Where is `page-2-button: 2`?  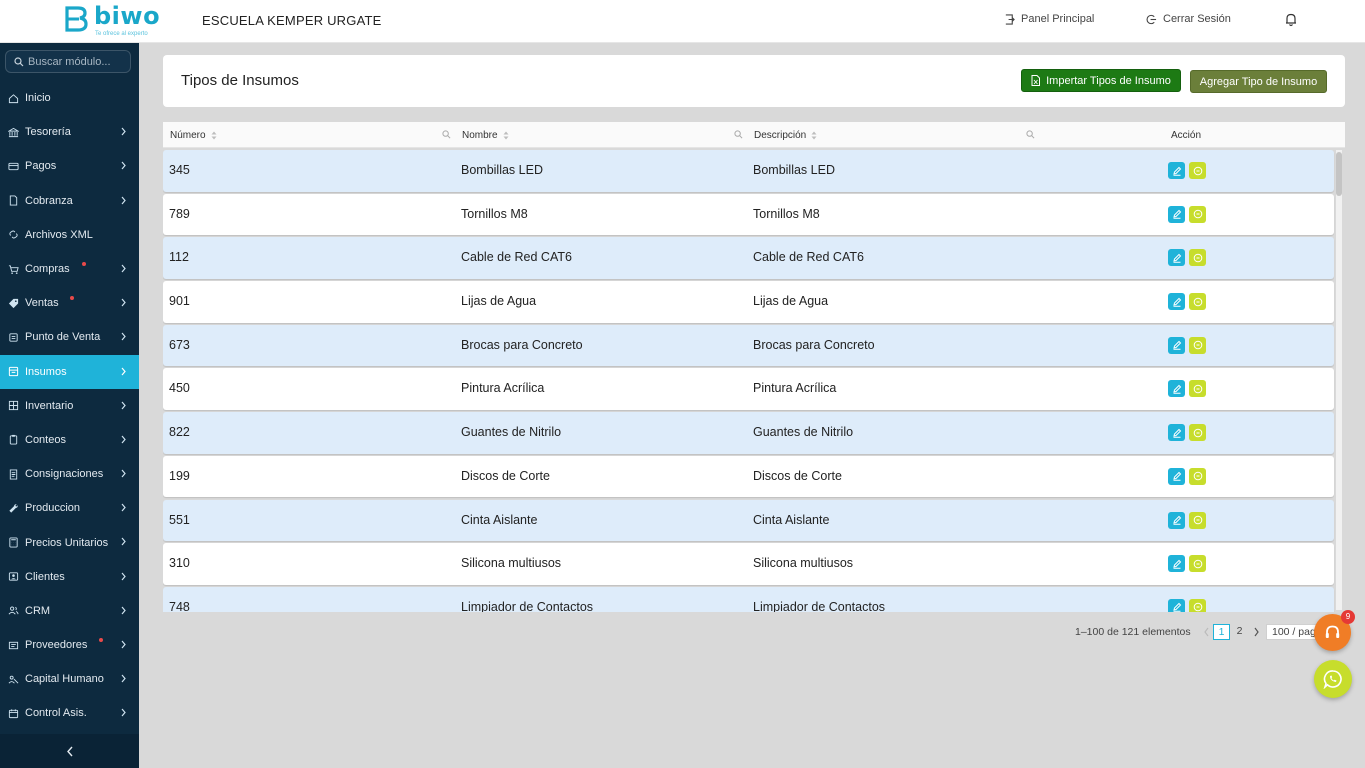 page-2-button: 2 is located at coordinates (1239, 632).